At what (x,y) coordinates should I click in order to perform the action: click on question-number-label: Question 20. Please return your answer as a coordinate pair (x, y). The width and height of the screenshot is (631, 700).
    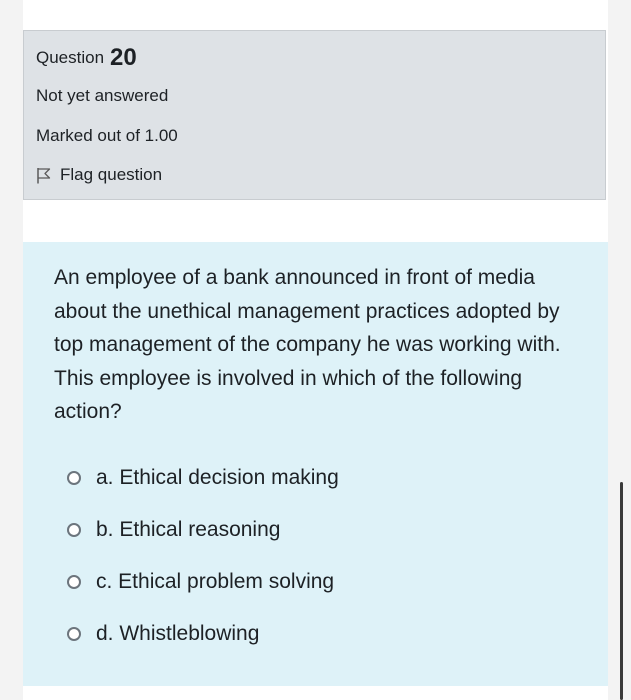
    Looking at the image, I should click on (86, 56).